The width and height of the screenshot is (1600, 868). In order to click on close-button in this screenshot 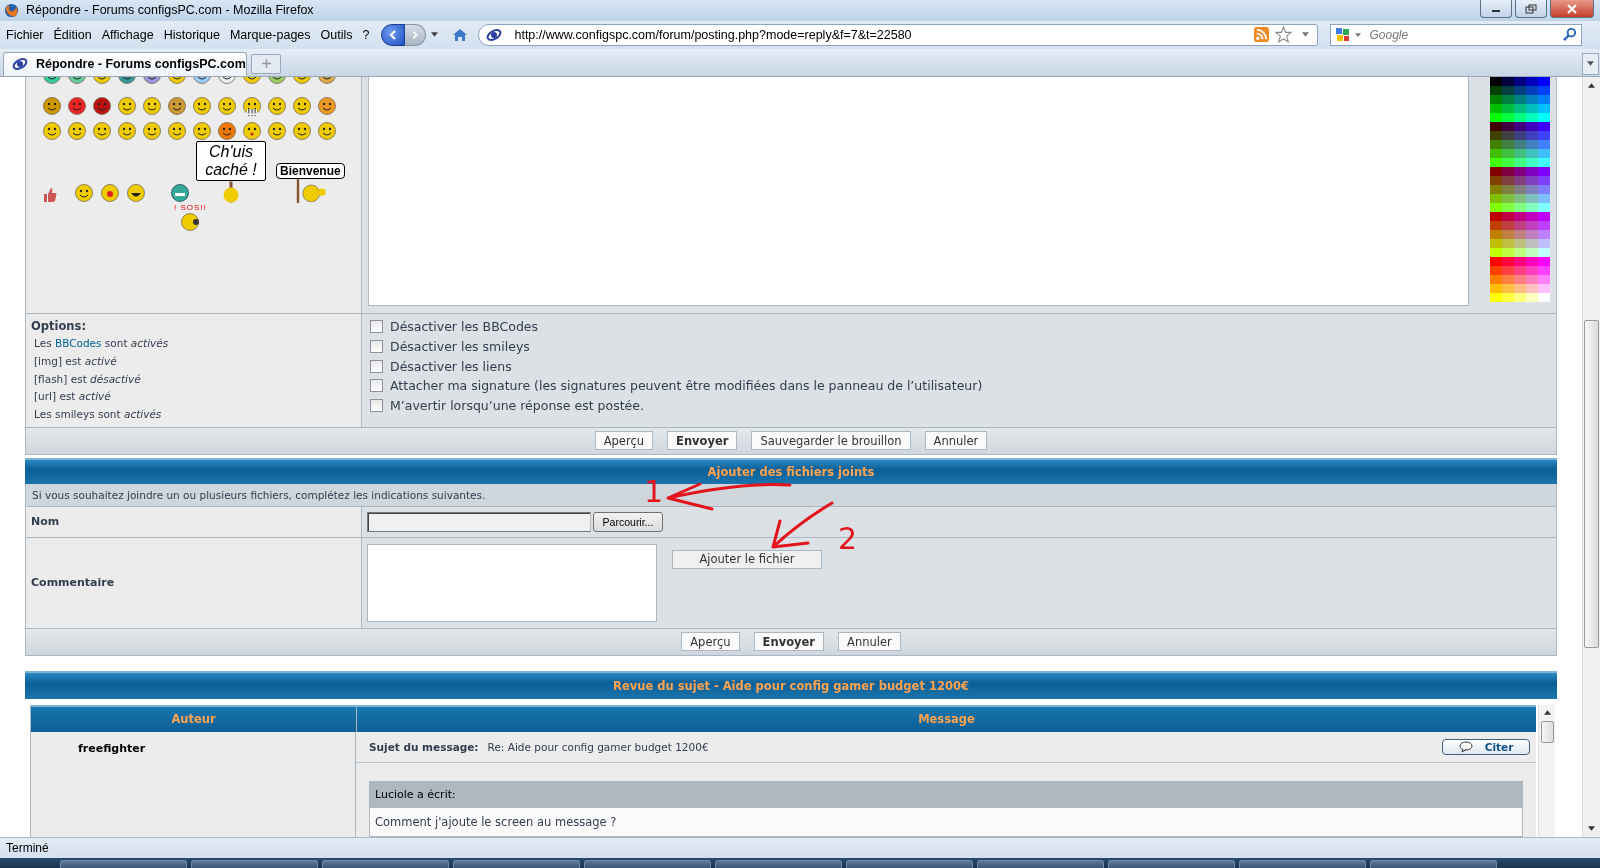, I will do `click(1572, 9)`.